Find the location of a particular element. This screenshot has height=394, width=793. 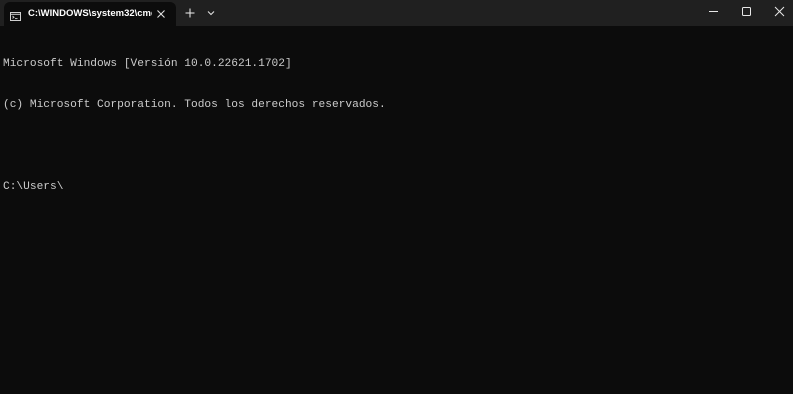

console-prompt: C:\Users\ is located at coordinates (33, 186).